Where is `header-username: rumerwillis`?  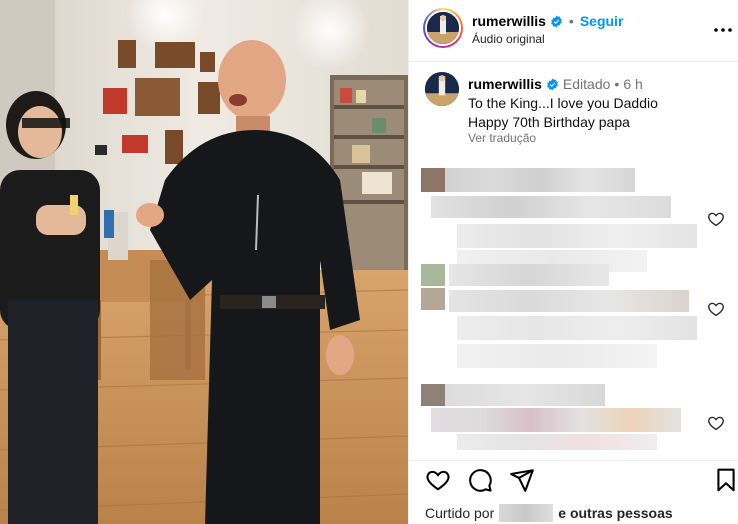 header-username: rumerwillis is located at coordinates (509, 21).